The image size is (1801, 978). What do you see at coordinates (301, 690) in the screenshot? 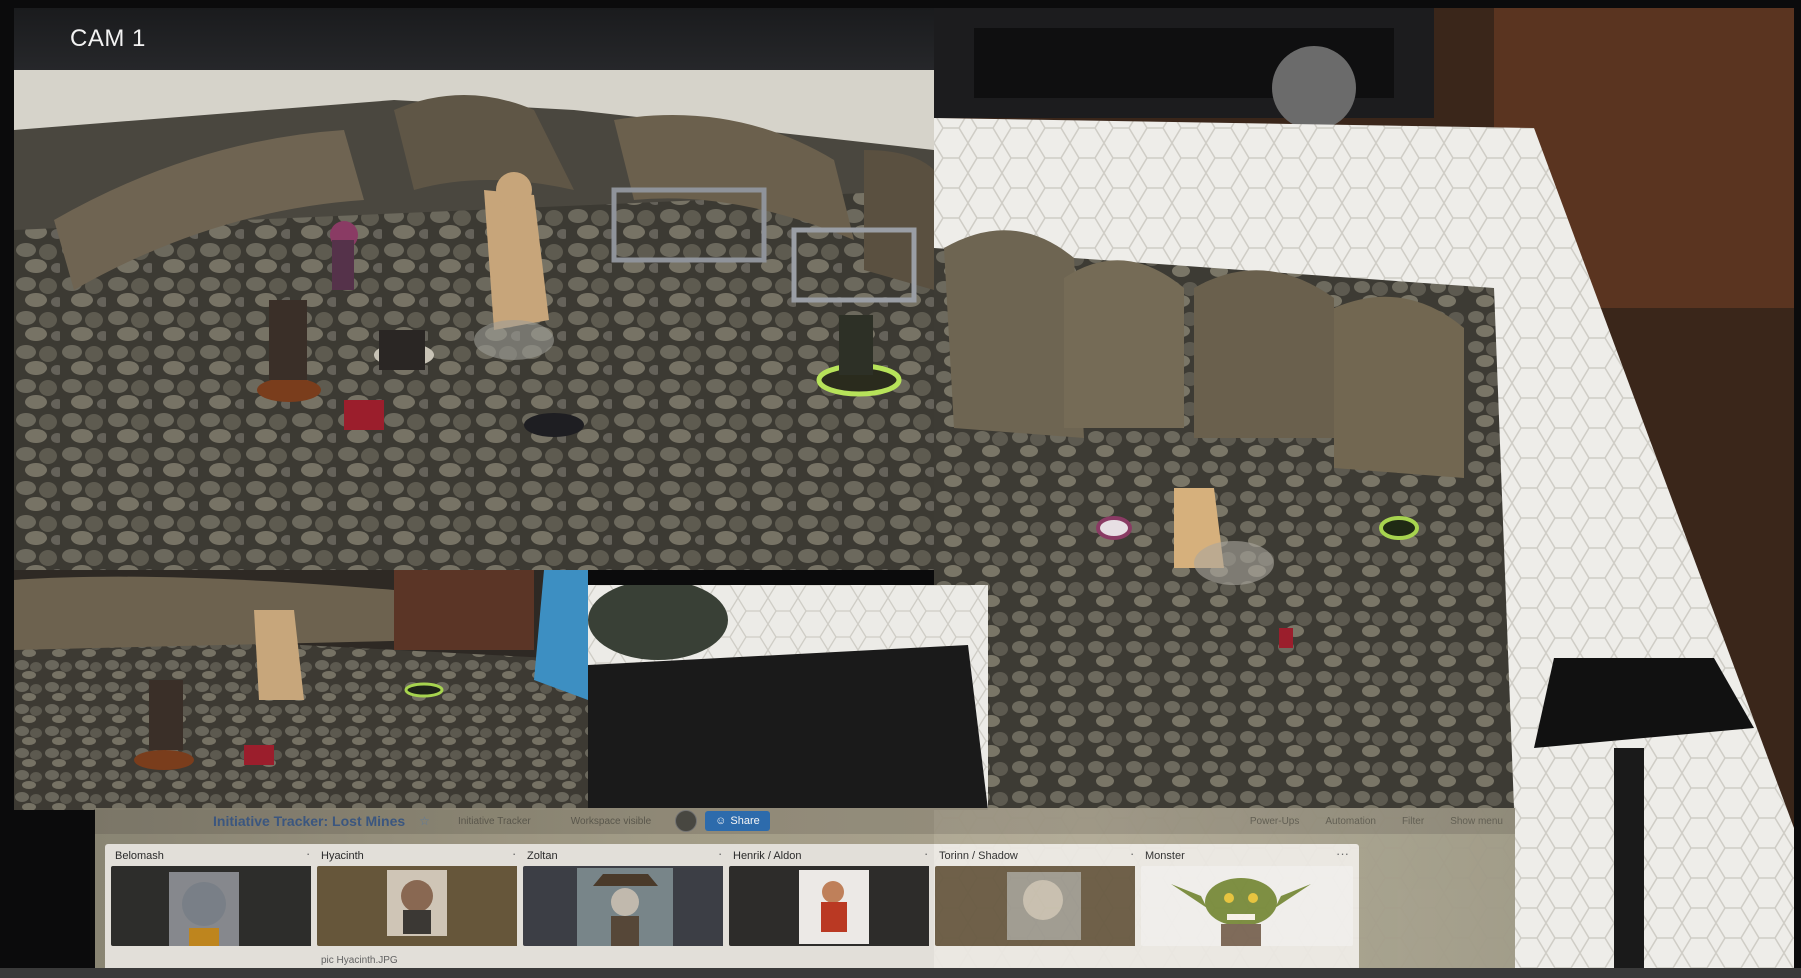
I see `camera-feed-wide` at bounding box center [301, 690].